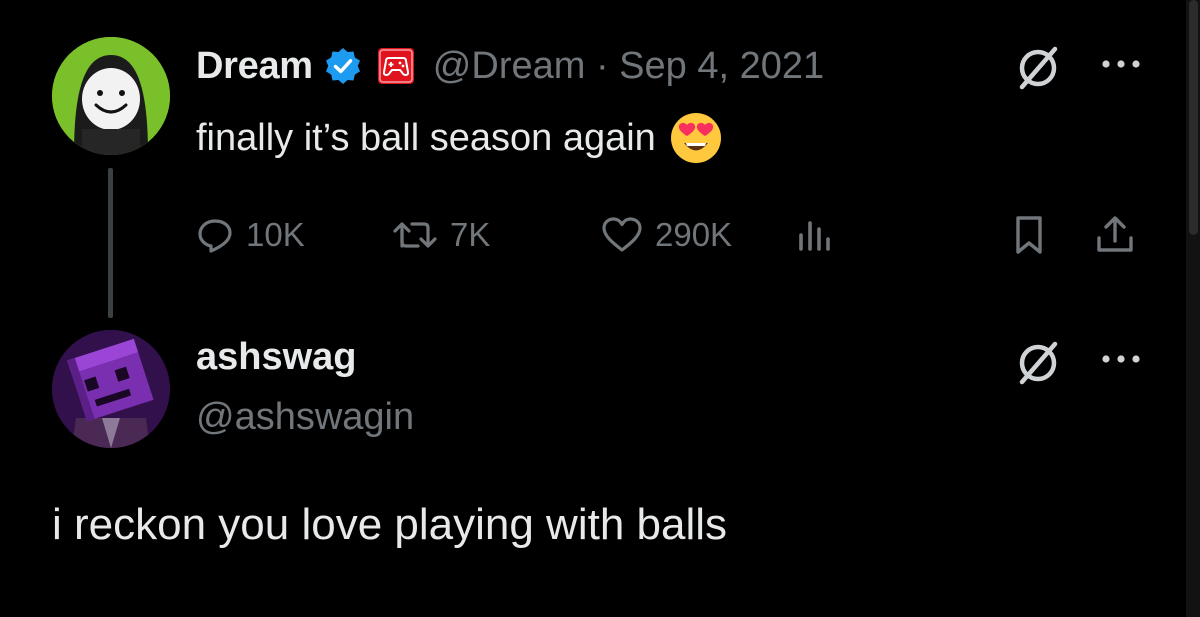 This screenshot has height=617, width=1200. What do you see at coordinates (628, 66) in the screenshot?
I see `parent-handle-timestamp: @Dream · Sep 4, 2021` at bounding box center [628, 66].